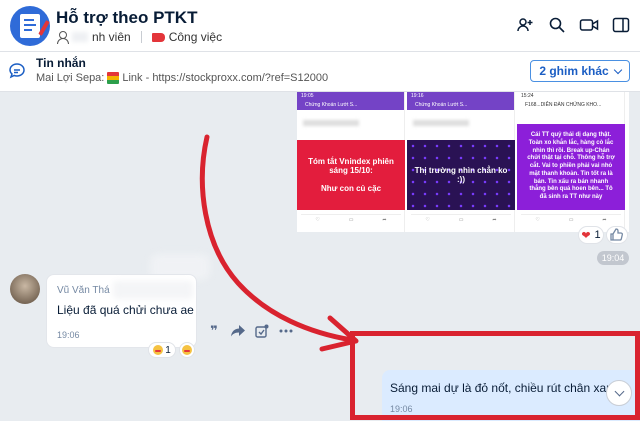  I want to click on members-icon, so click(62, 37).